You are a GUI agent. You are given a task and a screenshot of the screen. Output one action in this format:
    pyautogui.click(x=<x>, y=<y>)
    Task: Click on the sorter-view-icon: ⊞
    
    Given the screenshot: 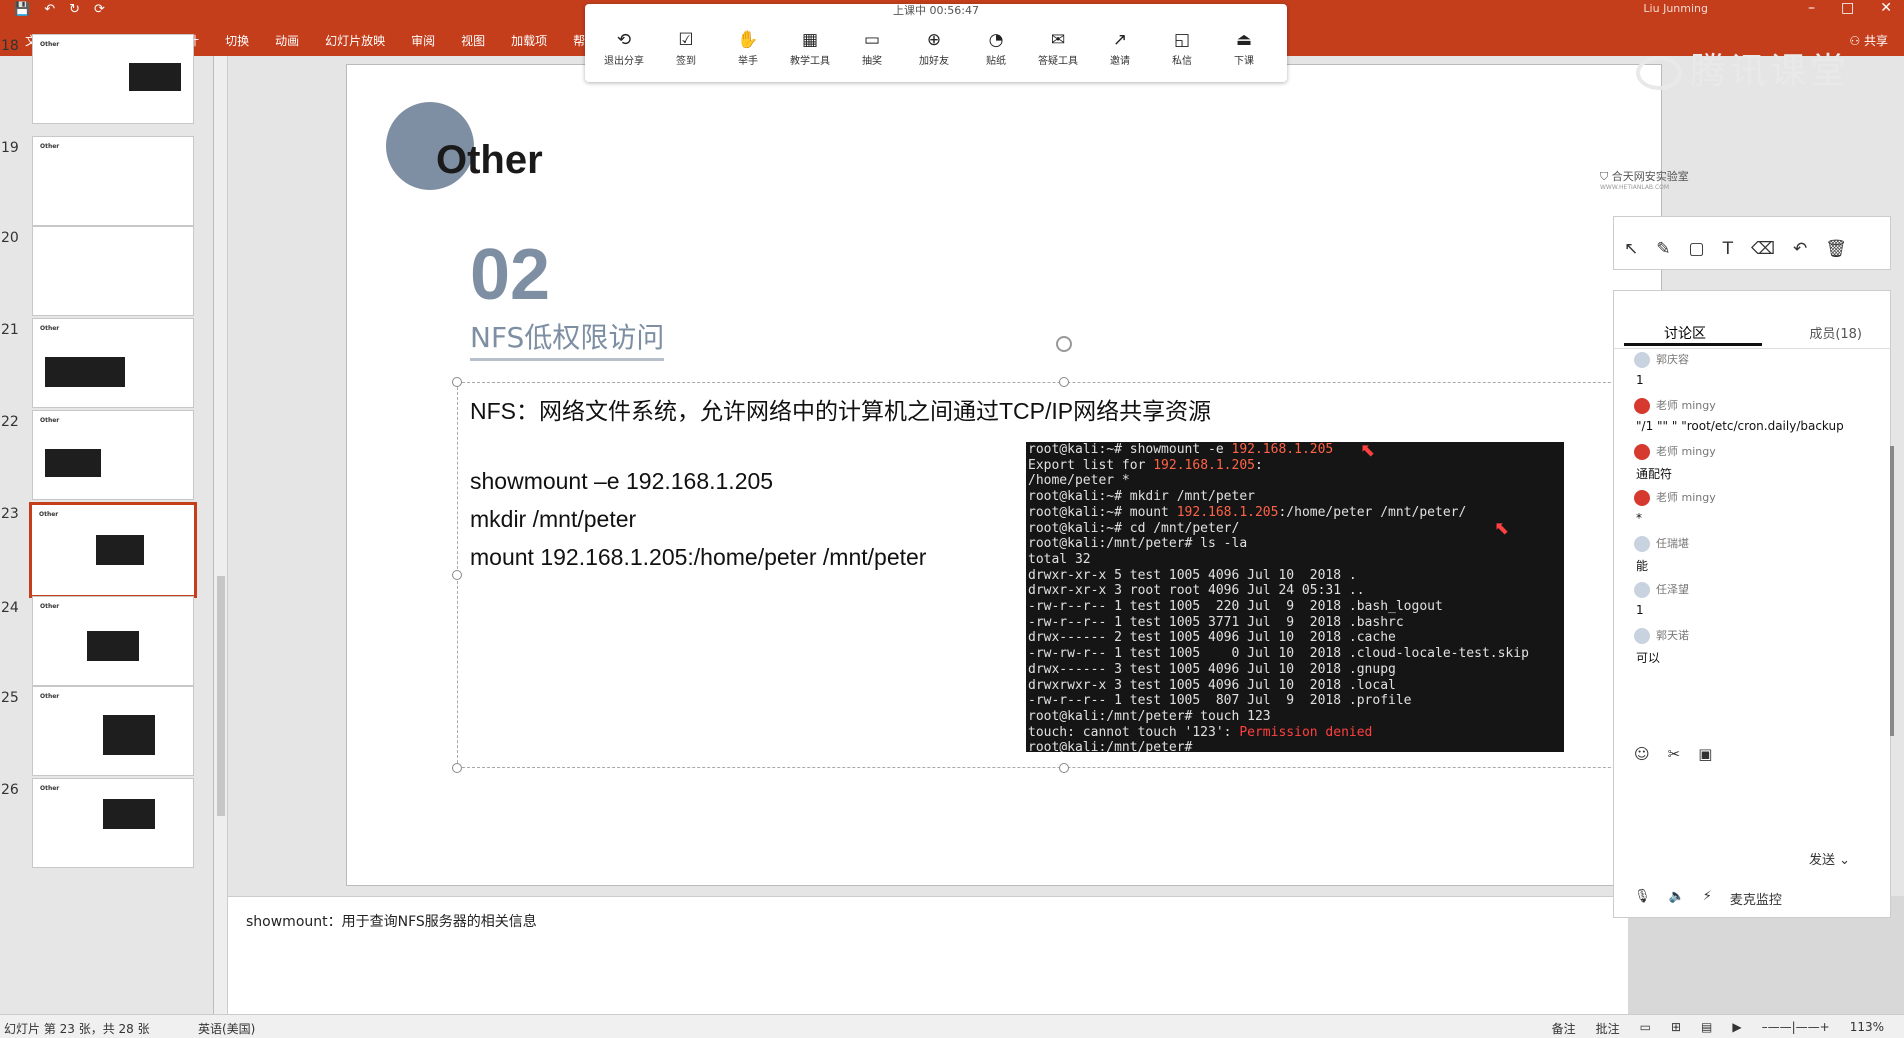 What is the action you would take?
    pyautogui.click(x=1676, y=1028)
    